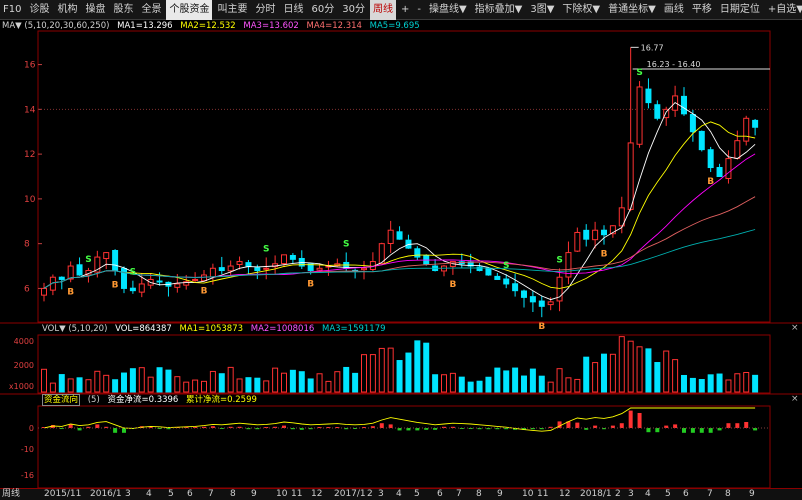 The image size is (802, 500). I want to click on volume-panel-close-button: ×, so click(795, 328).